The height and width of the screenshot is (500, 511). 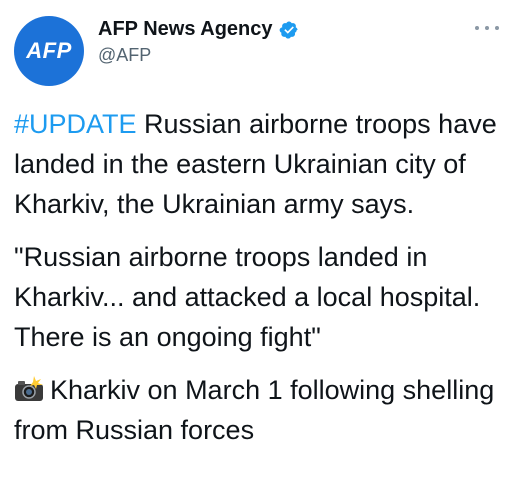 I want to click on author-name-row: AFP News Agency, so click(x=198, y=29).